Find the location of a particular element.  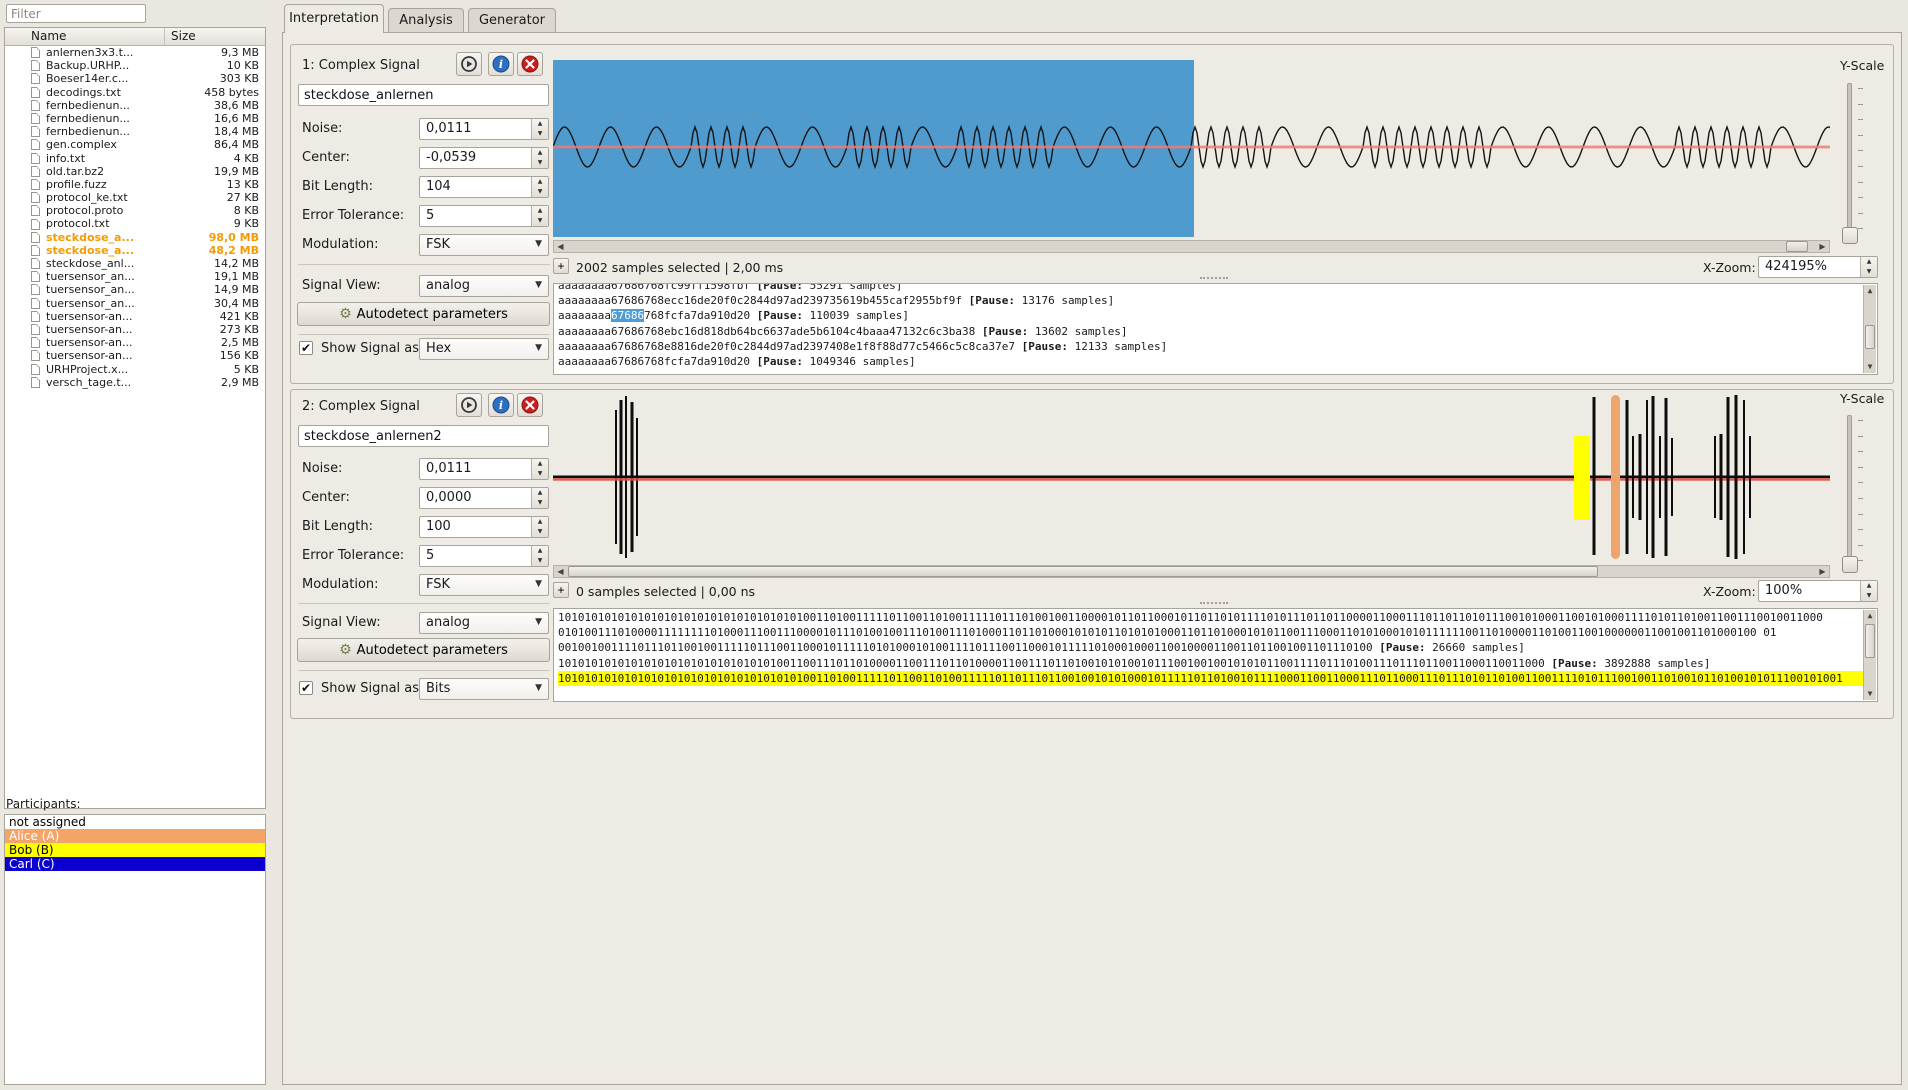

file-row: gen.complex 86,4 MB is located at coordinates (135, 144).